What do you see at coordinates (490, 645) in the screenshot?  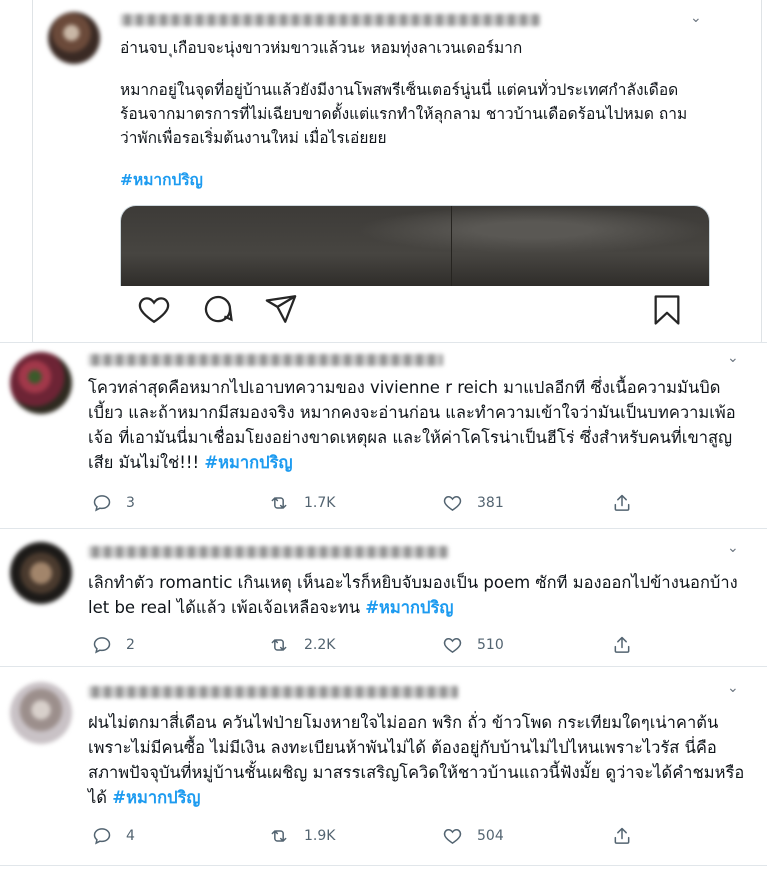 I see `like-count: 510` at bounding box center [490, 645].